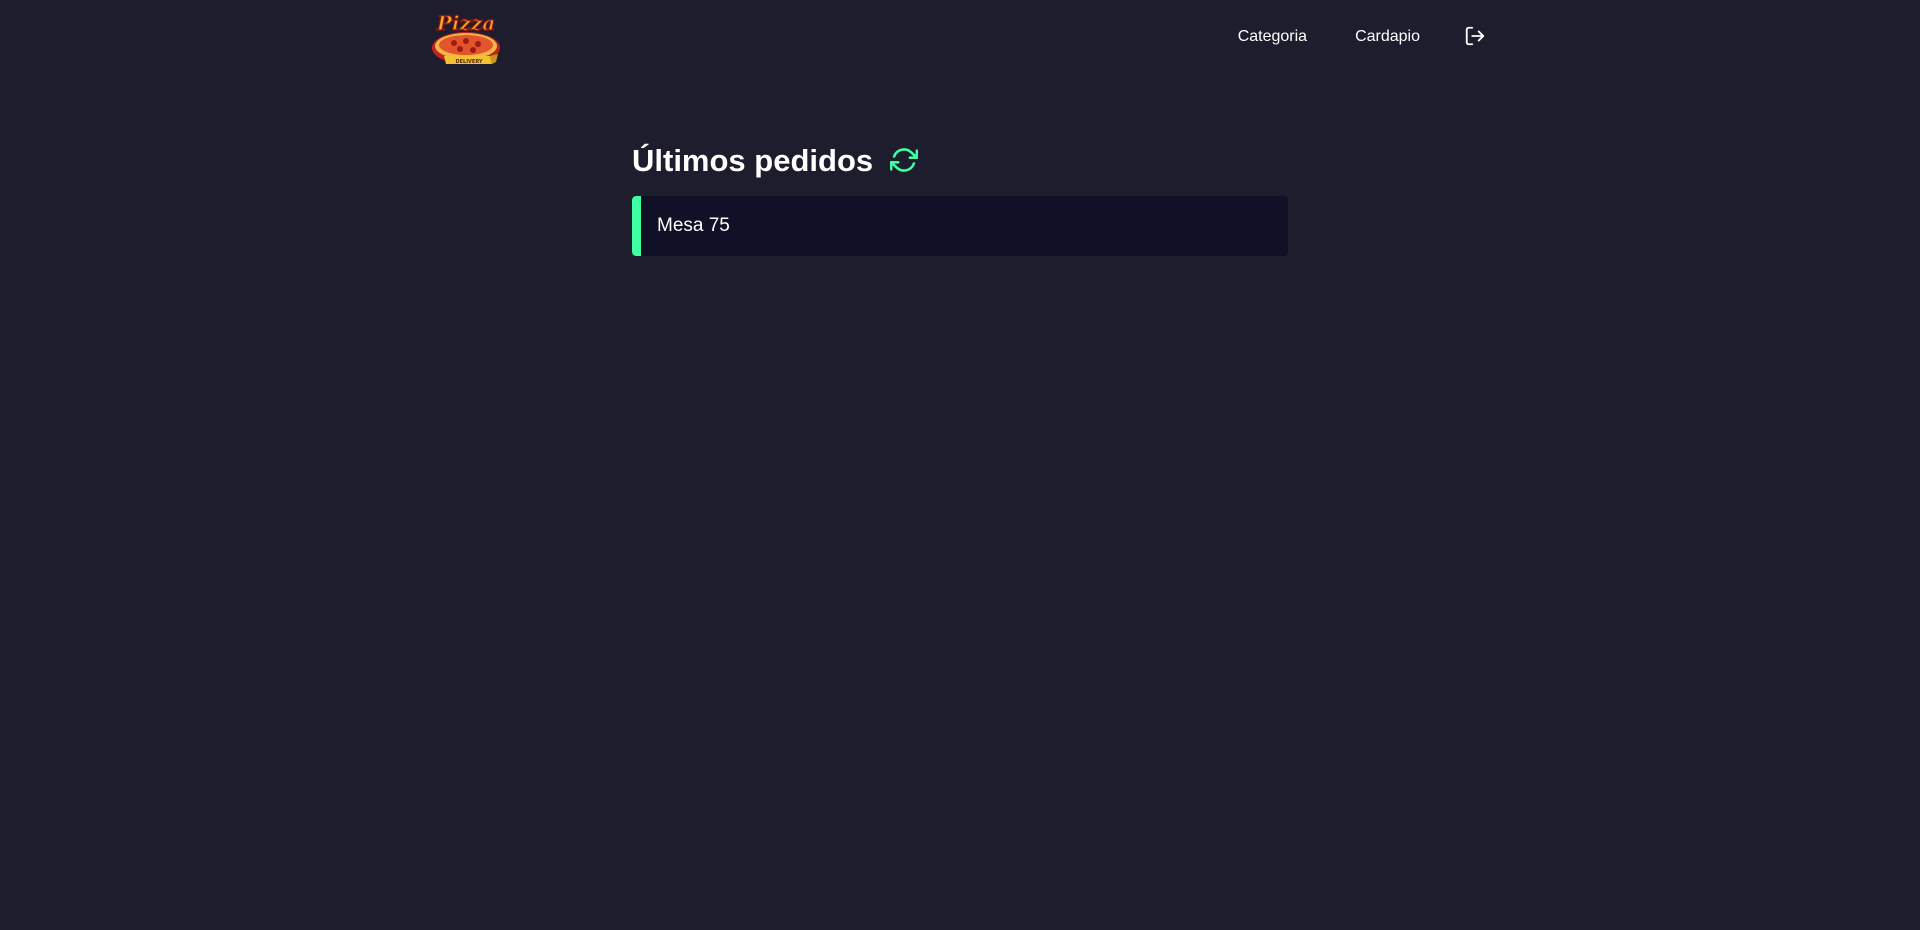  Describe the element at coordinates (1339, 37) in the screenshot. I see `main-nav: Categoria Cardapio` at that location.